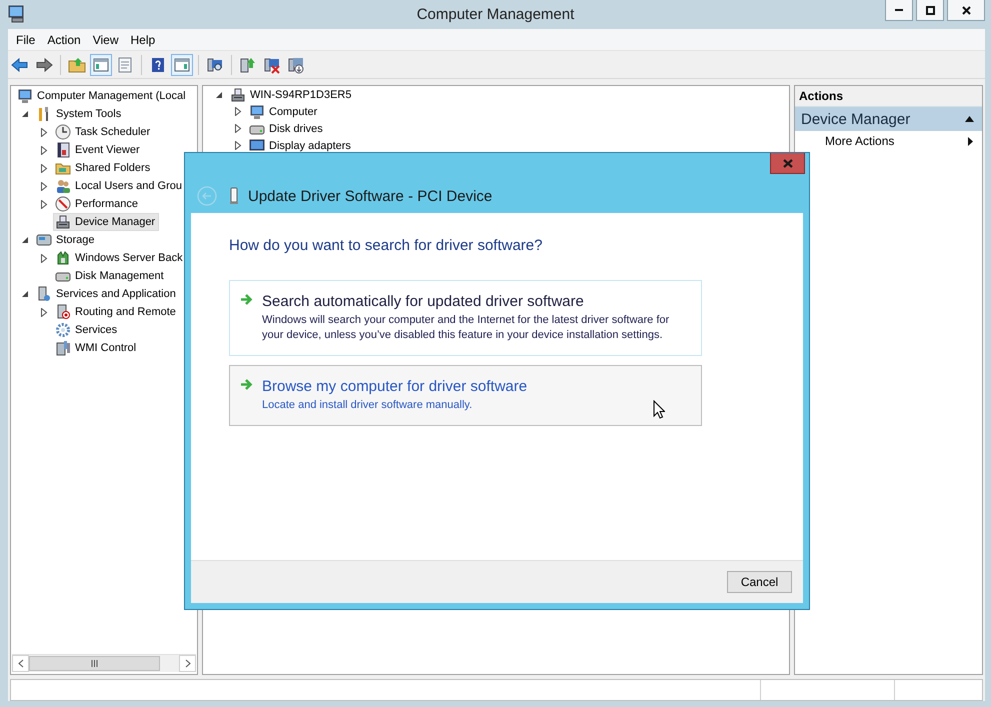 The height and width of the screenshot is (707, 991). I want to click on option-description: Locate and install driver software manually., so click(368, 405).